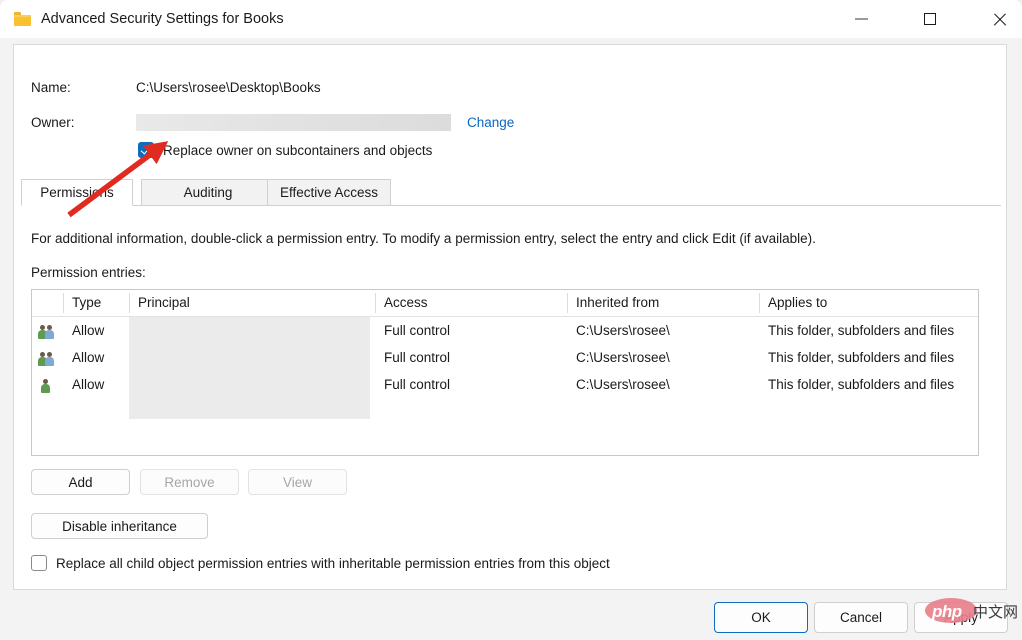 This screenshot has height=640, width=1022. I want to click on column-header-applies-to: Applies to, so click(868, 303).